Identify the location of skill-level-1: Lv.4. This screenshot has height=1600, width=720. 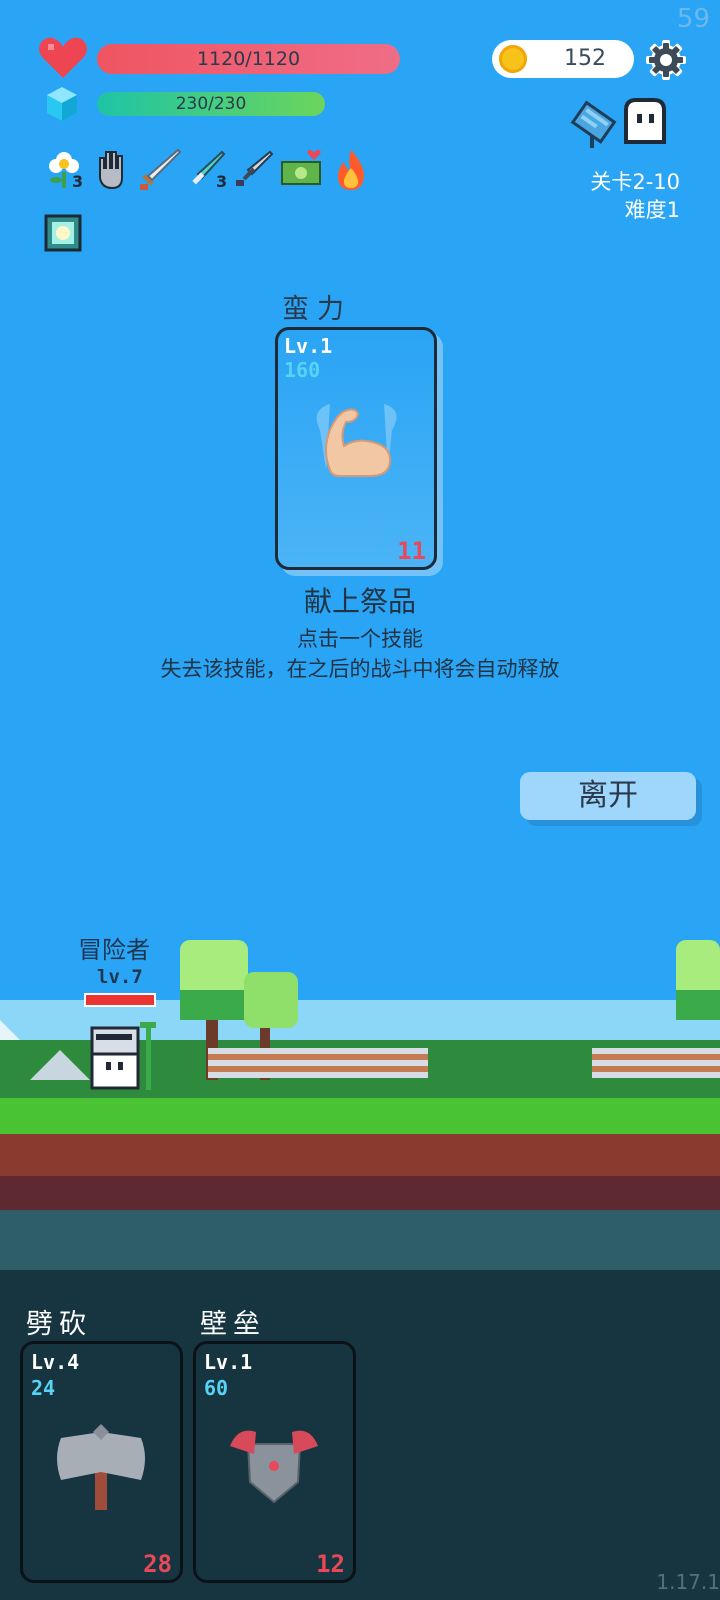
(55, 1362).